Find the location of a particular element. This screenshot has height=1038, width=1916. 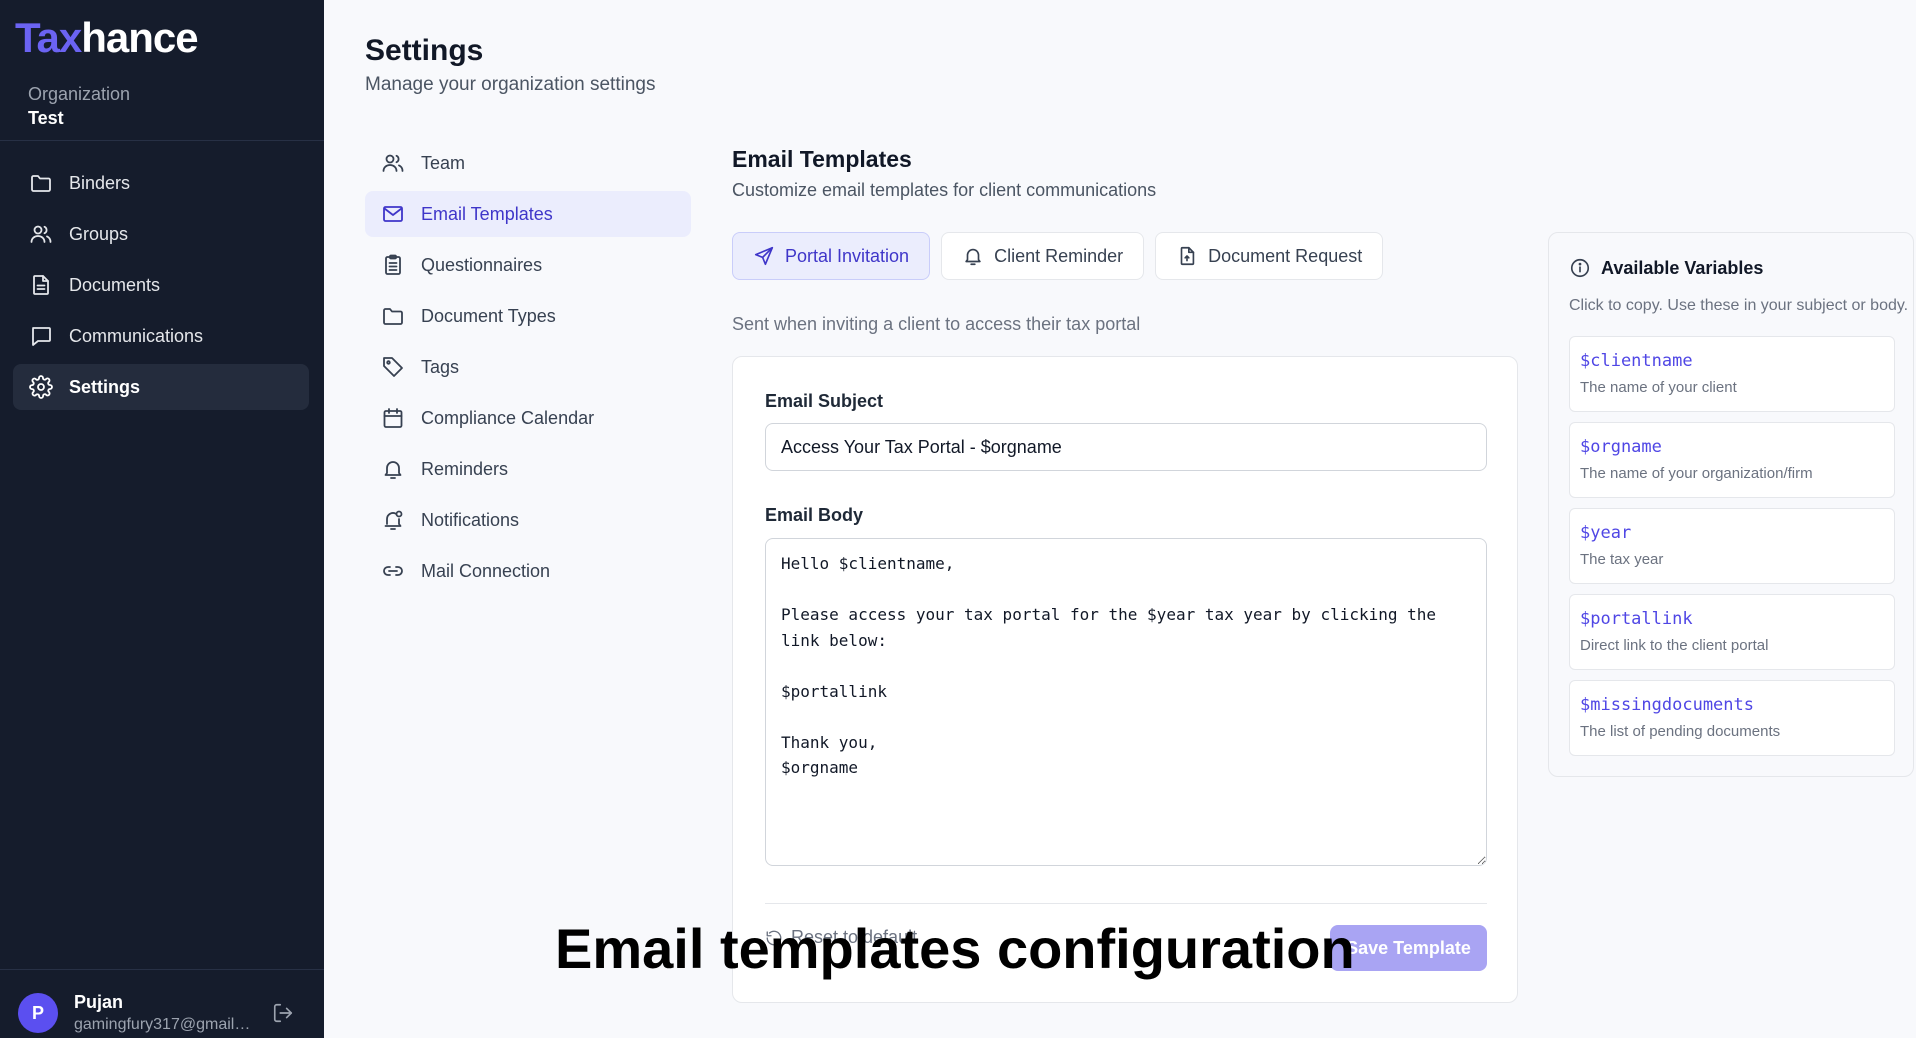

variable-name: $year is located at coordinates (1606, 533).